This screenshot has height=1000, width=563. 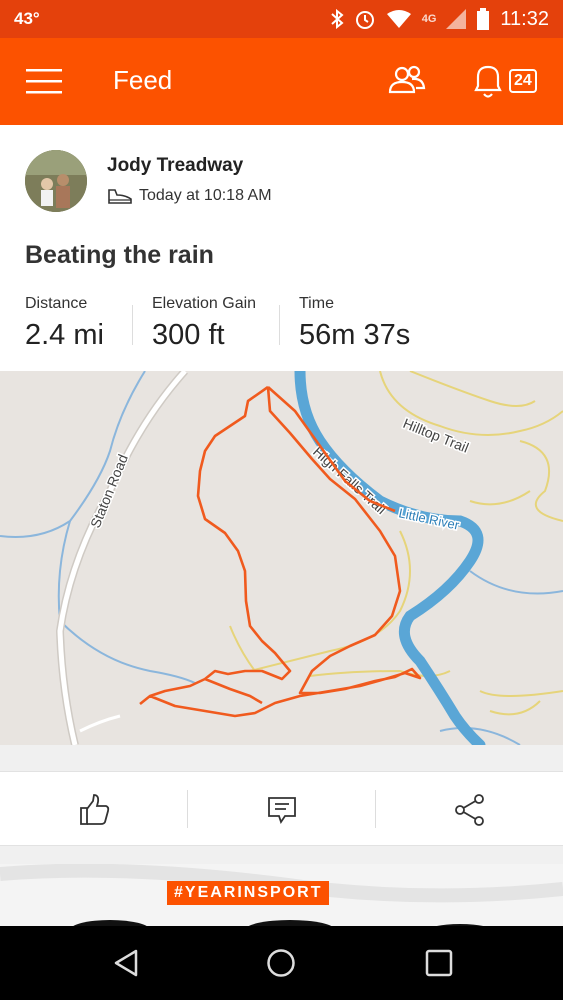 What do you see at coordinates (364, 20) in the screenshot?
I see `alarm-icon` at bounding box center [364, 20].